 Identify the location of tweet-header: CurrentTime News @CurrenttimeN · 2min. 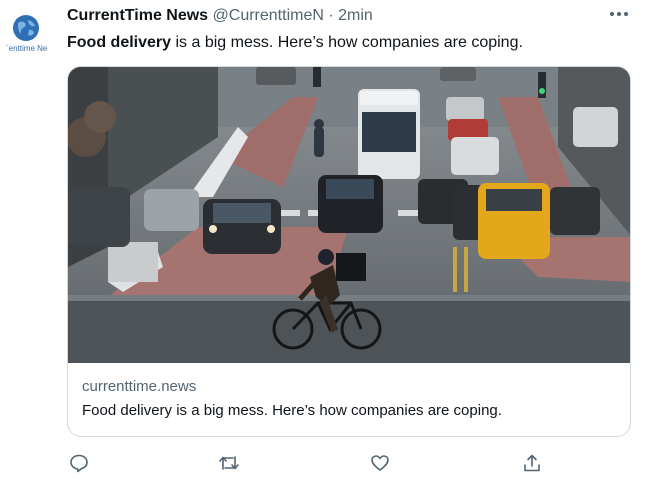
(348, 16).